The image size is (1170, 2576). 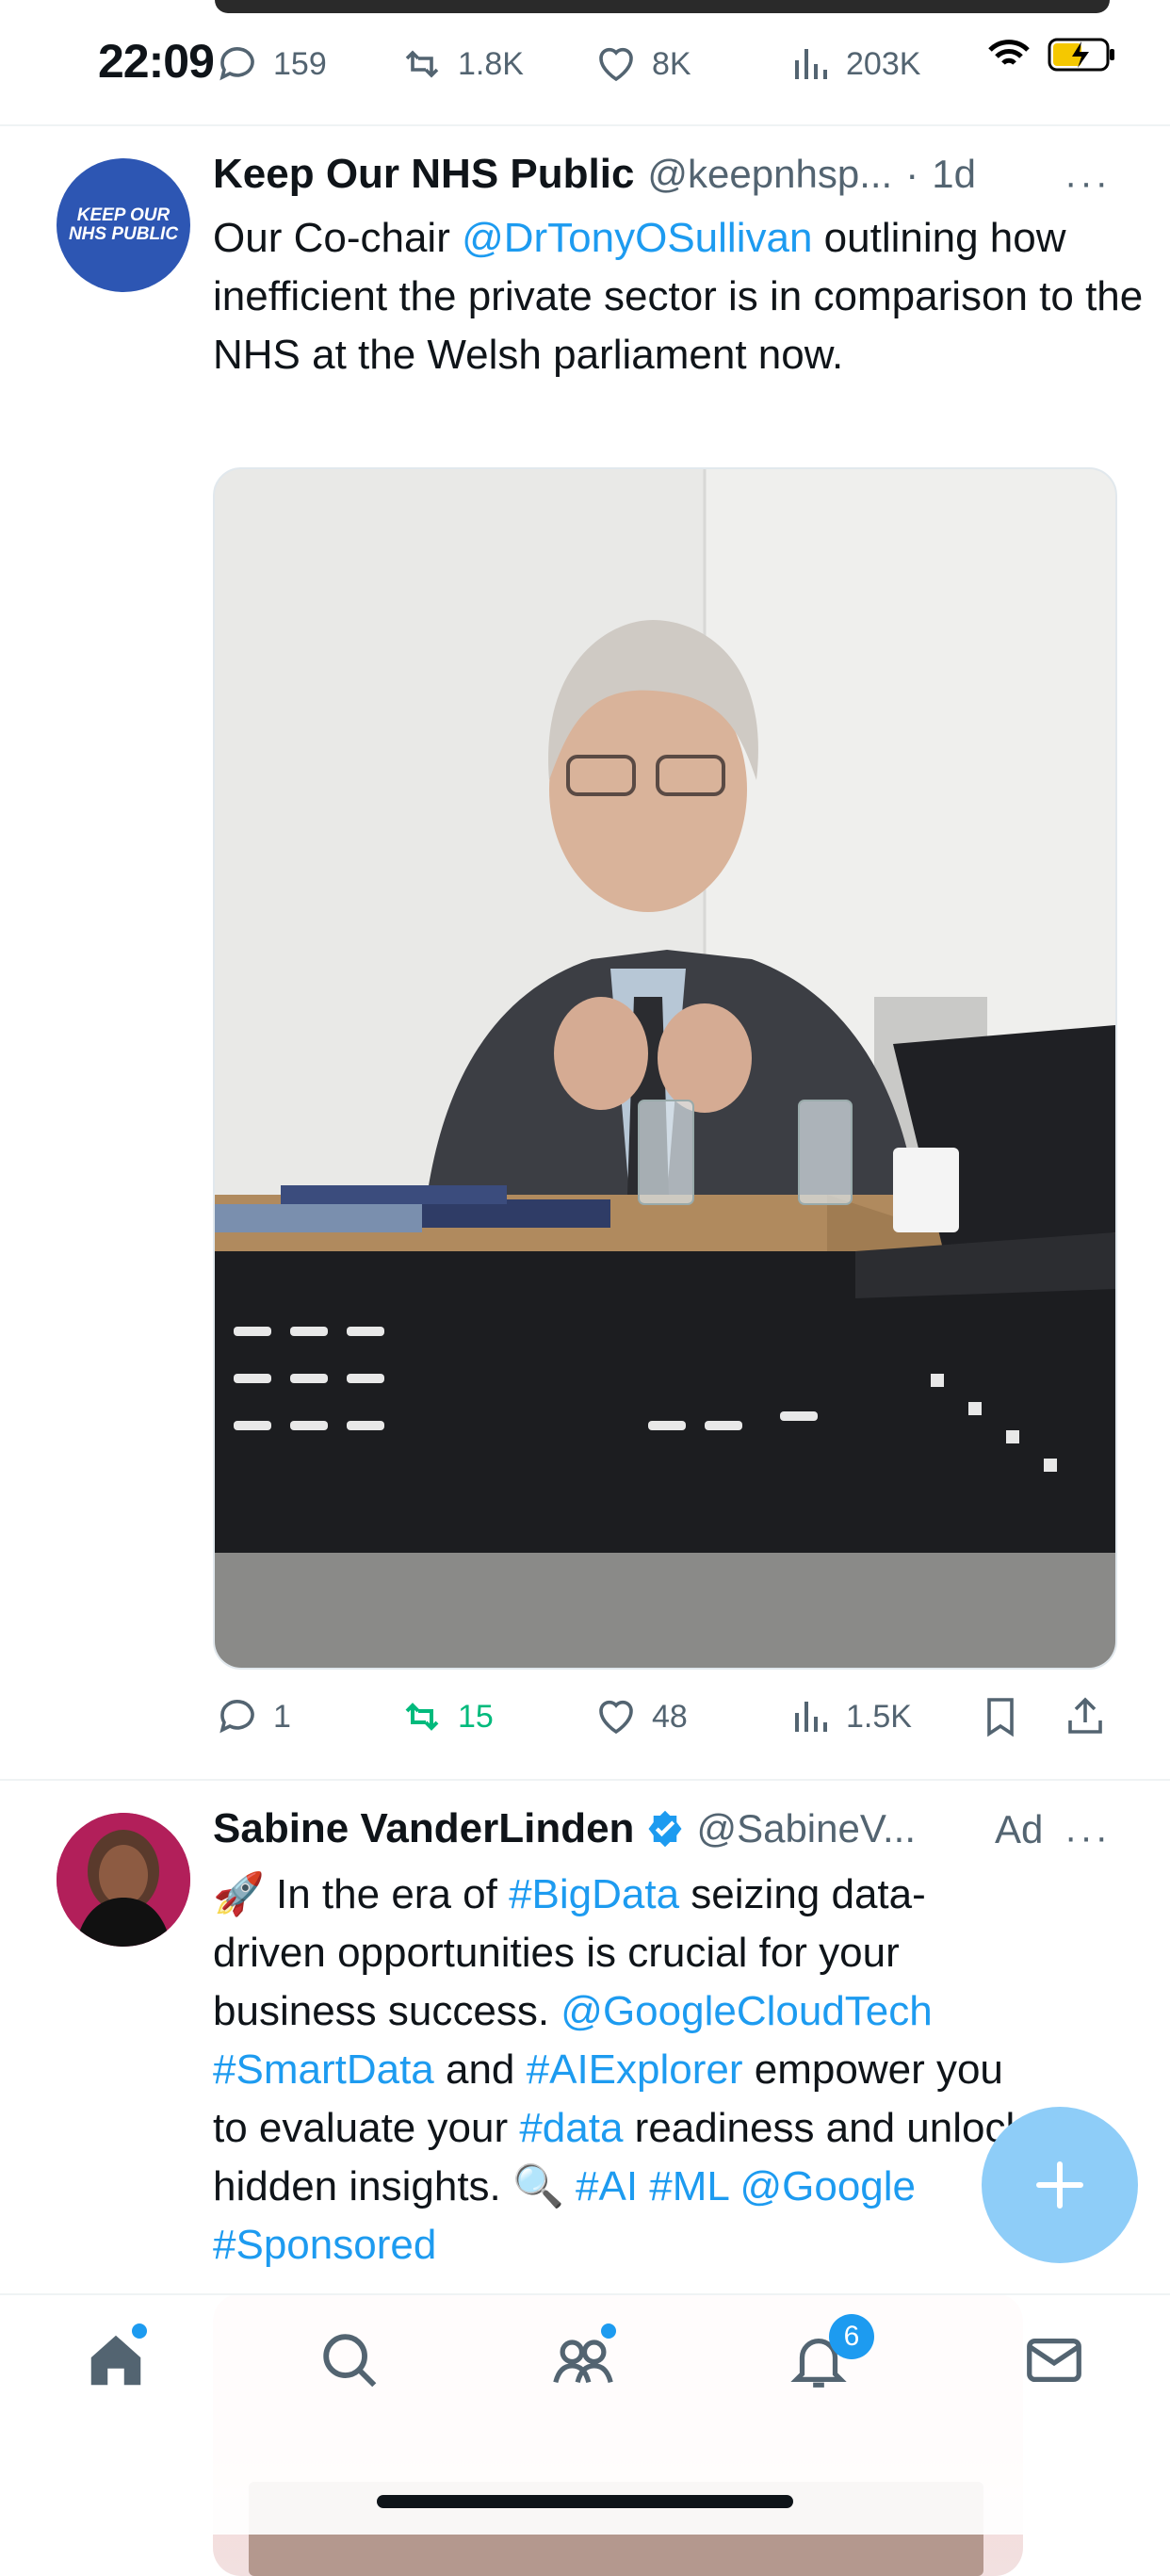 What do you see at coordinates (851, 2336) in the screenshot?
I see `notifications-badge: 6` at bounding box center [851, 2336].